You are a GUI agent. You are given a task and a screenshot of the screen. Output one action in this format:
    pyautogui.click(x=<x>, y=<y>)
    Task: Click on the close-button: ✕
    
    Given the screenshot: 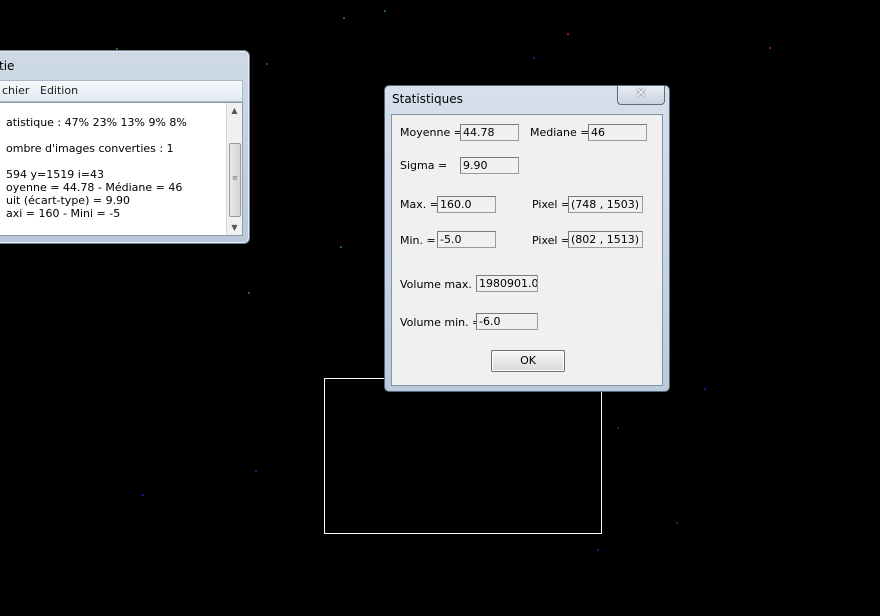 What is the action you would take?
    pyautogui.click(x=641, y=95)
    